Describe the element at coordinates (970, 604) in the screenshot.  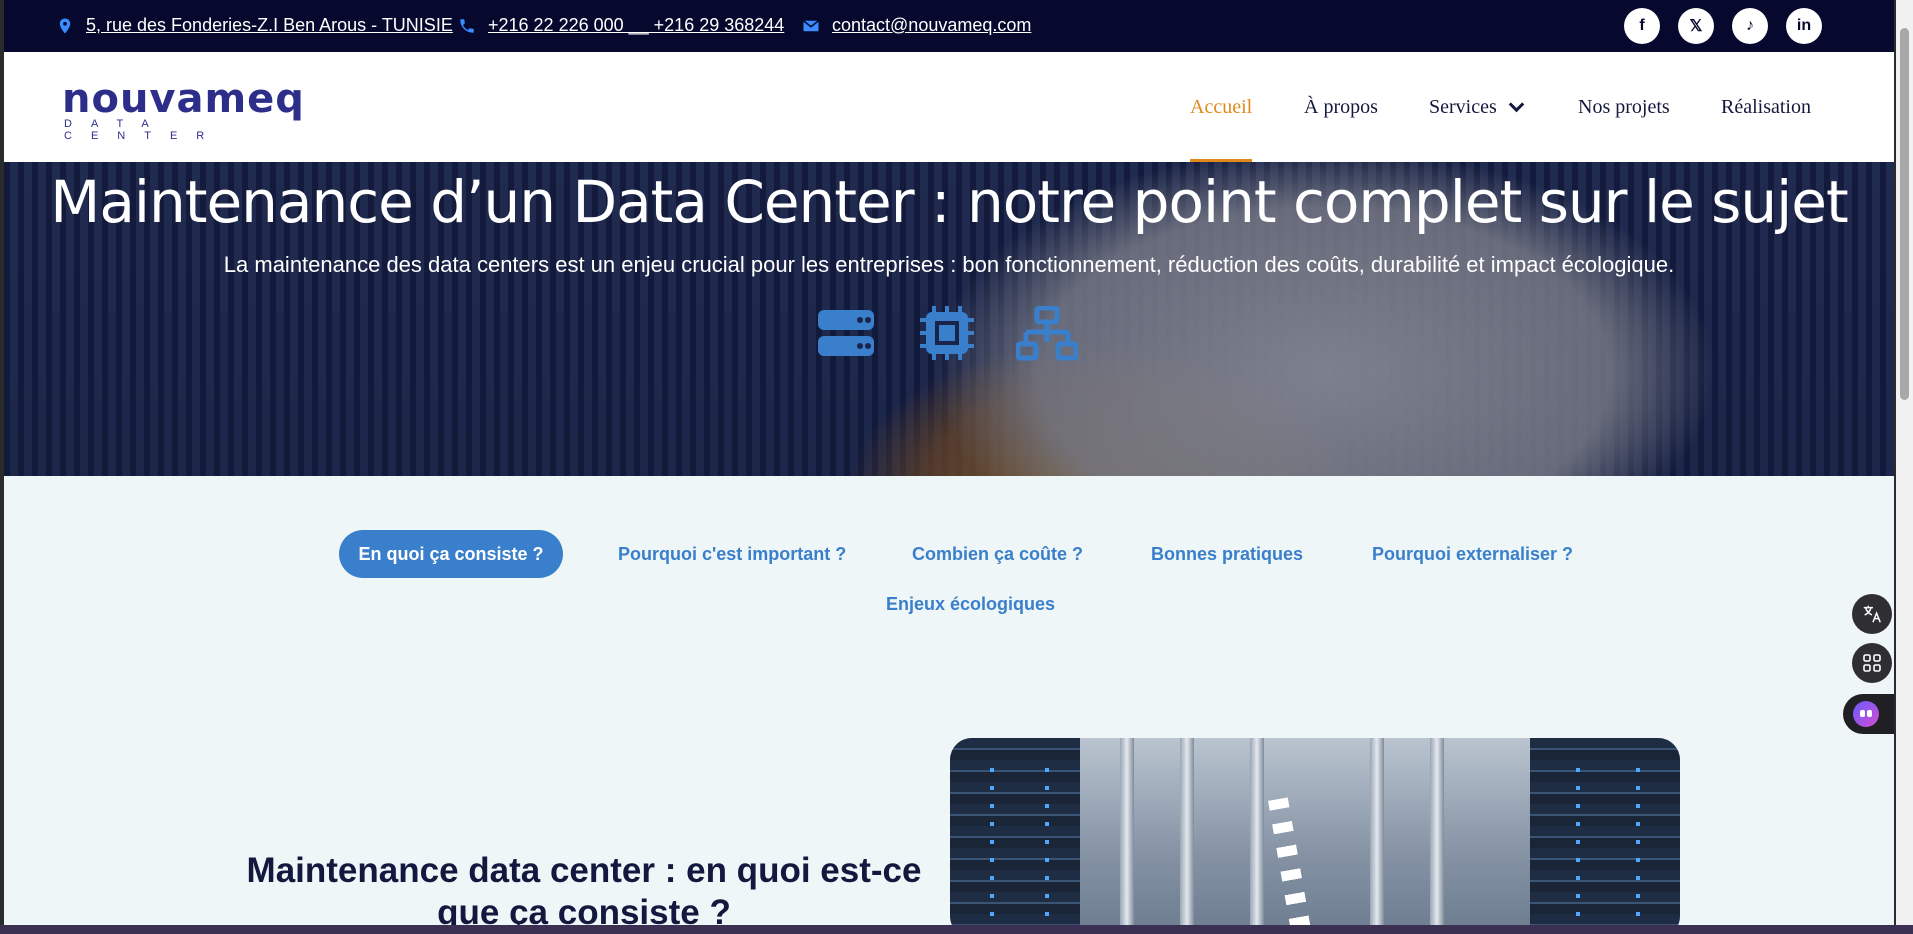
I see `tab-ecology: Enjeux écologiques` at that location.